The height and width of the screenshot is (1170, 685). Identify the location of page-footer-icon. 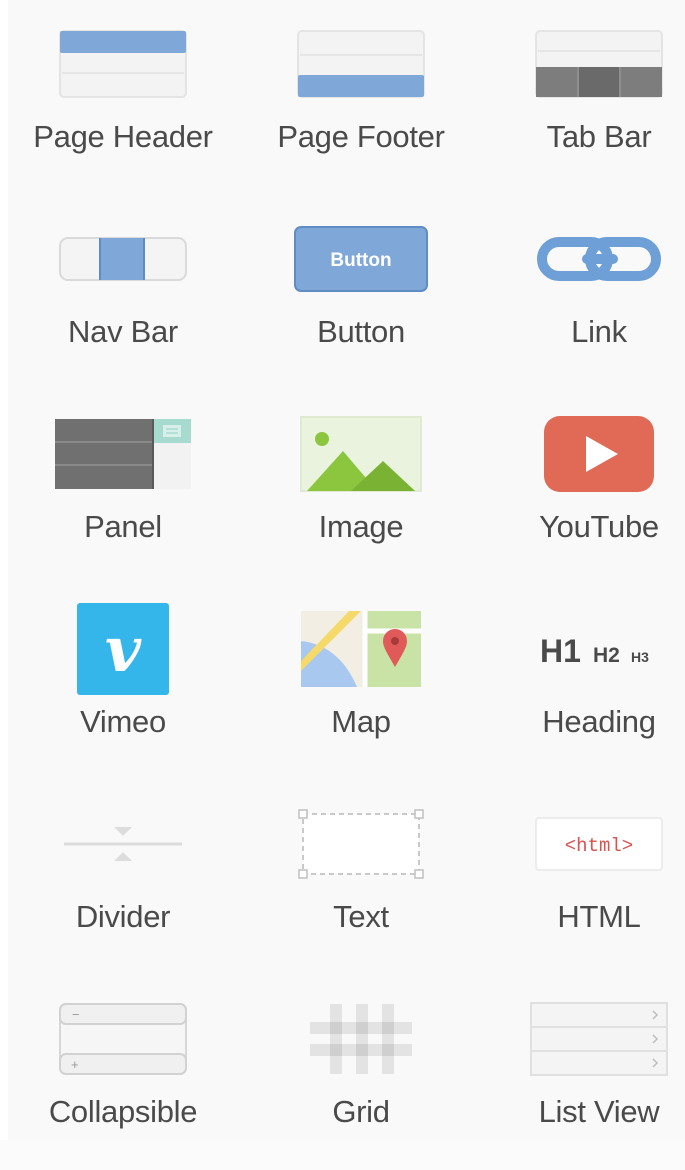
(361, 64).